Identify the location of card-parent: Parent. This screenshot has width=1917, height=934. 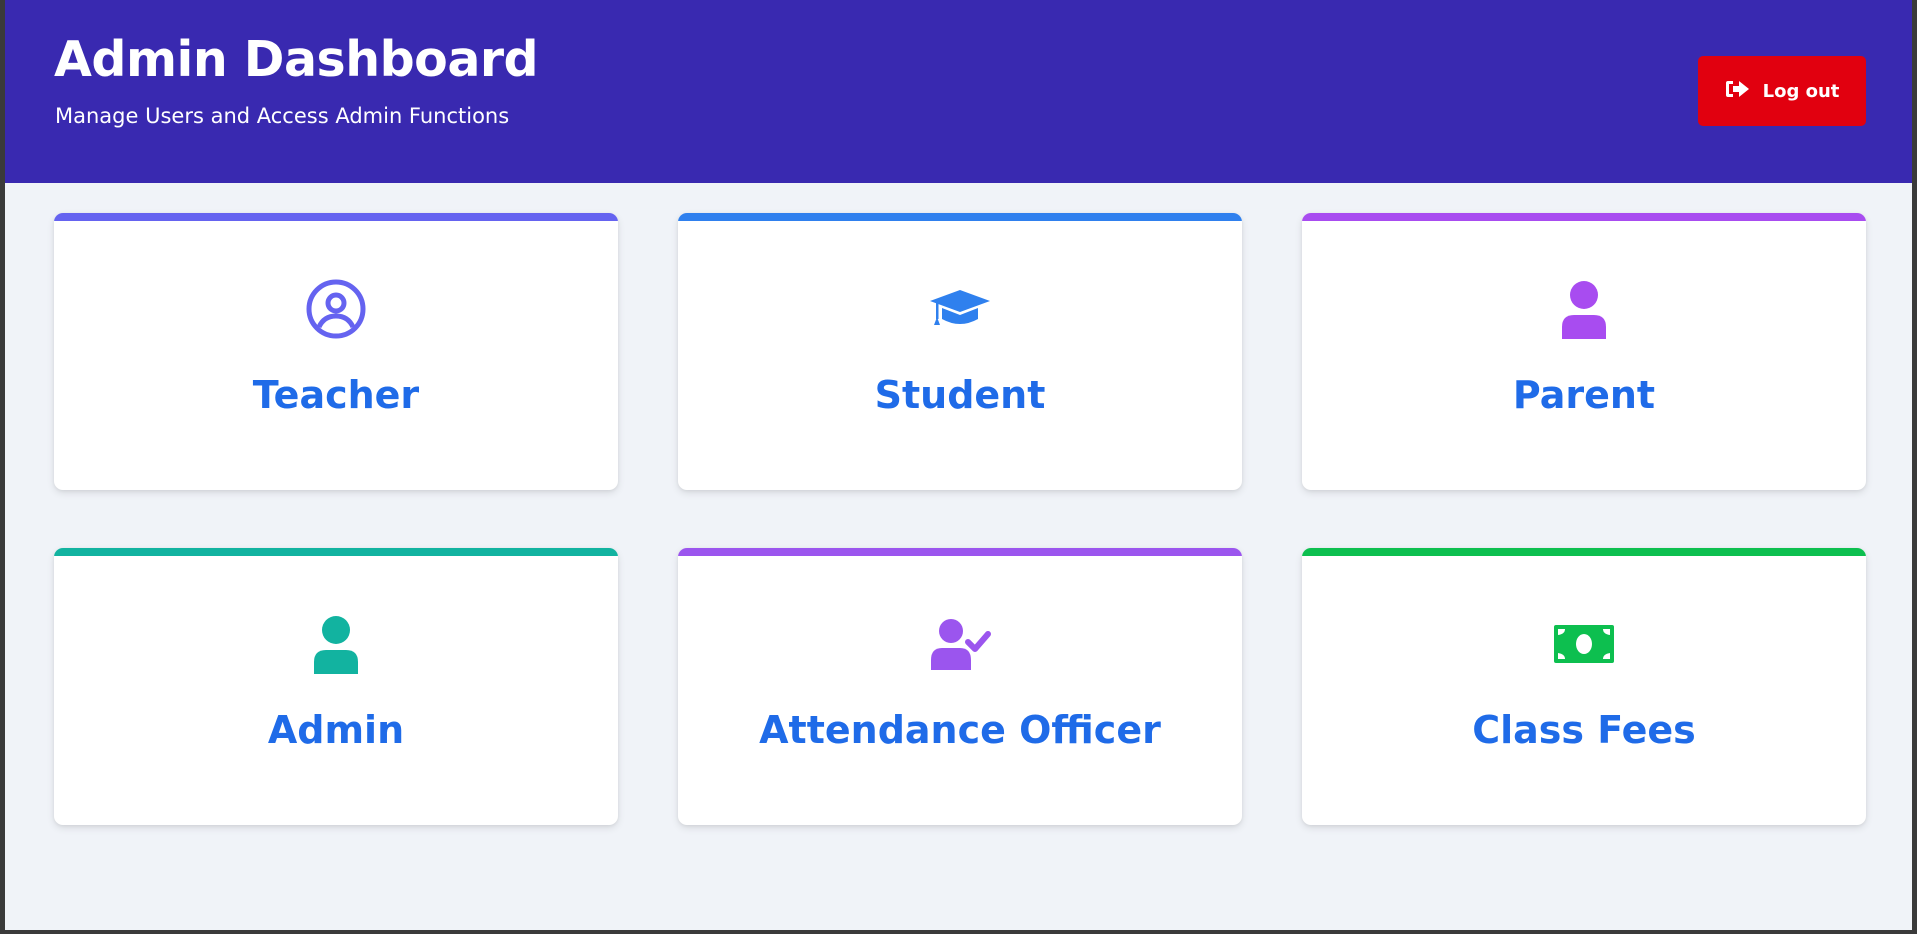
(1584, 351).